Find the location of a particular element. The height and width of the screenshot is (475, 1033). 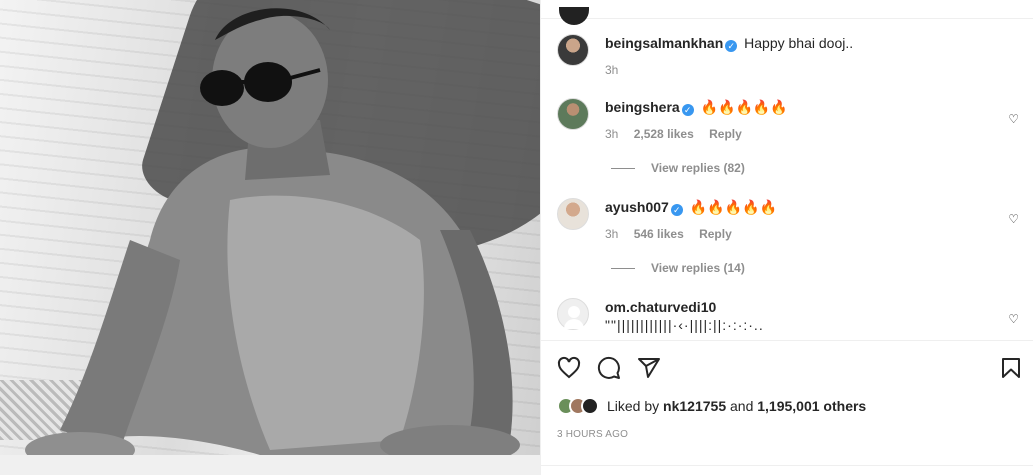

view-replies-button: View replies (82) is located at coordinates (678, 168).